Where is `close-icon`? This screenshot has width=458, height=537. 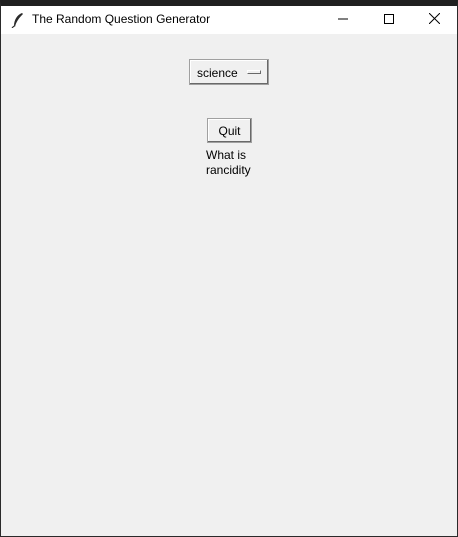 close-icon is located at coordinates (434, 20).